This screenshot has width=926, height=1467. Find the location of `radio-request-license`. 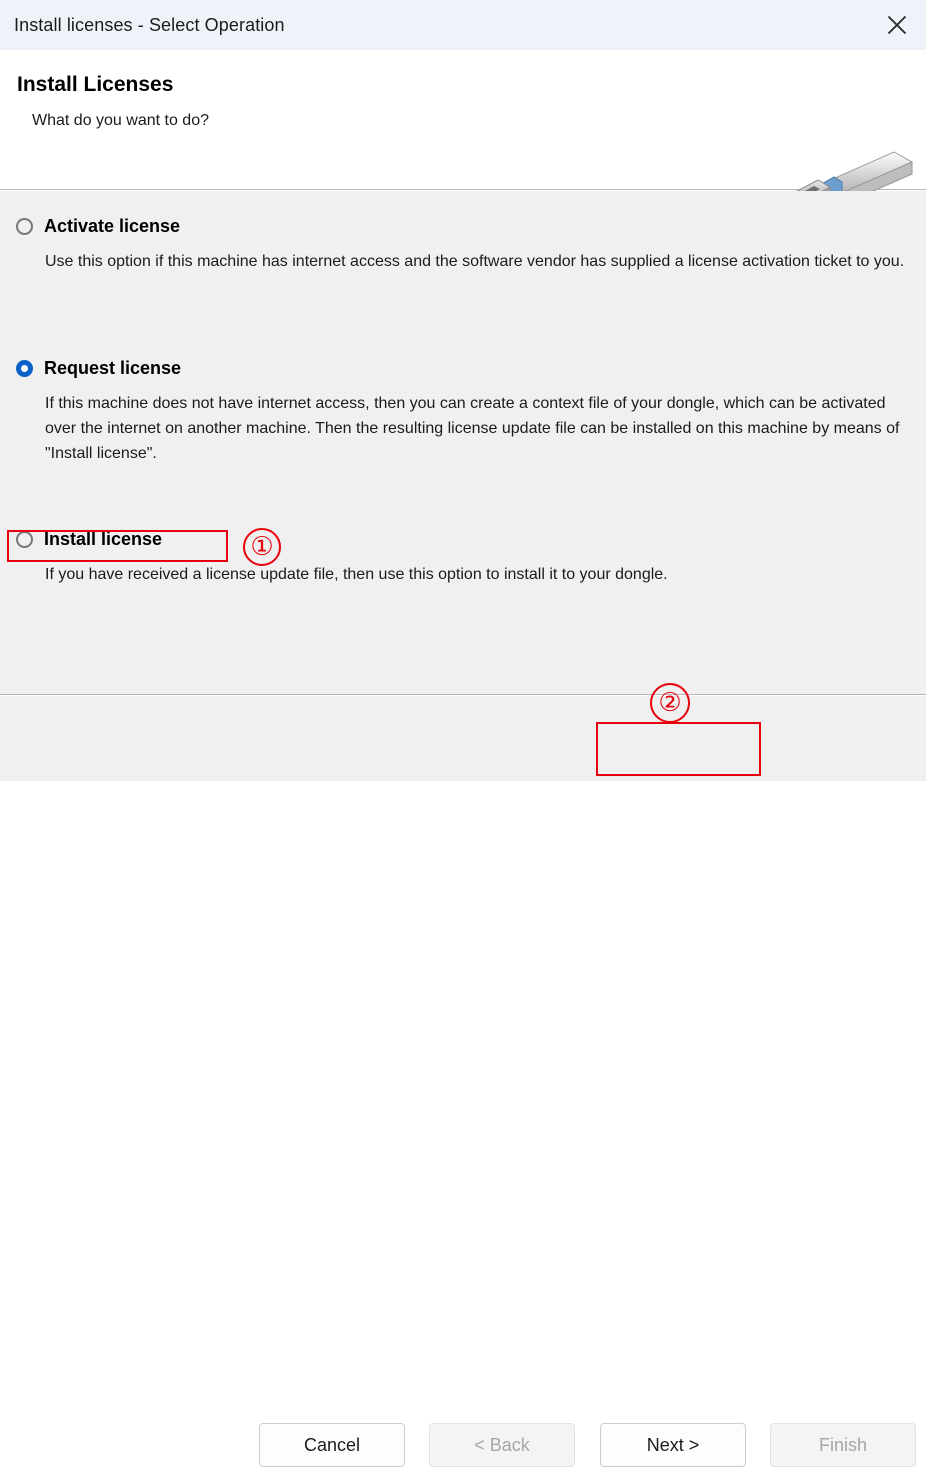

radio-request-license is located at coordinates (24, 368).